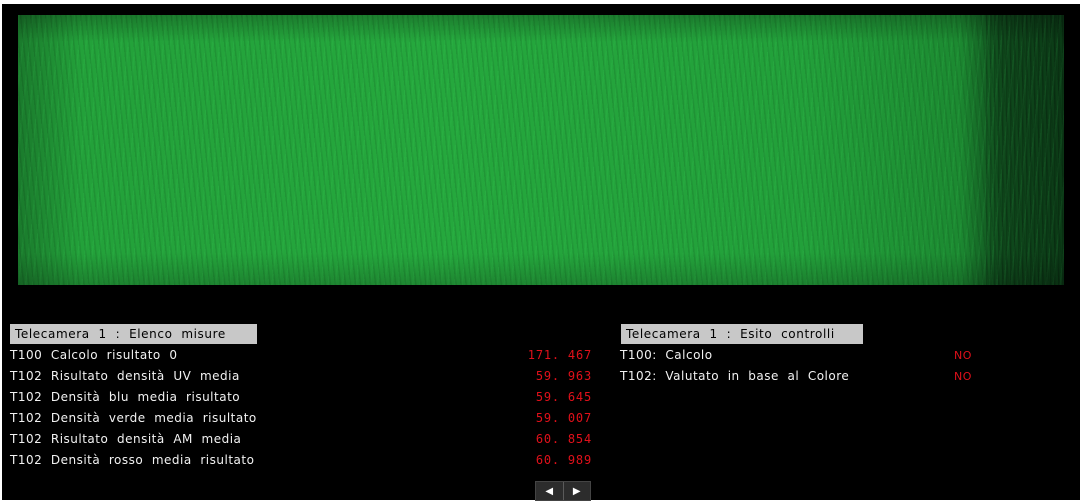 This screenshot has width=1083, height=502. What do you see at coordinates (742, 334) in the screenshot?
I see `results-panel-header: Telecamera 1 : Esito controlli` at bounding box center [742, 334].